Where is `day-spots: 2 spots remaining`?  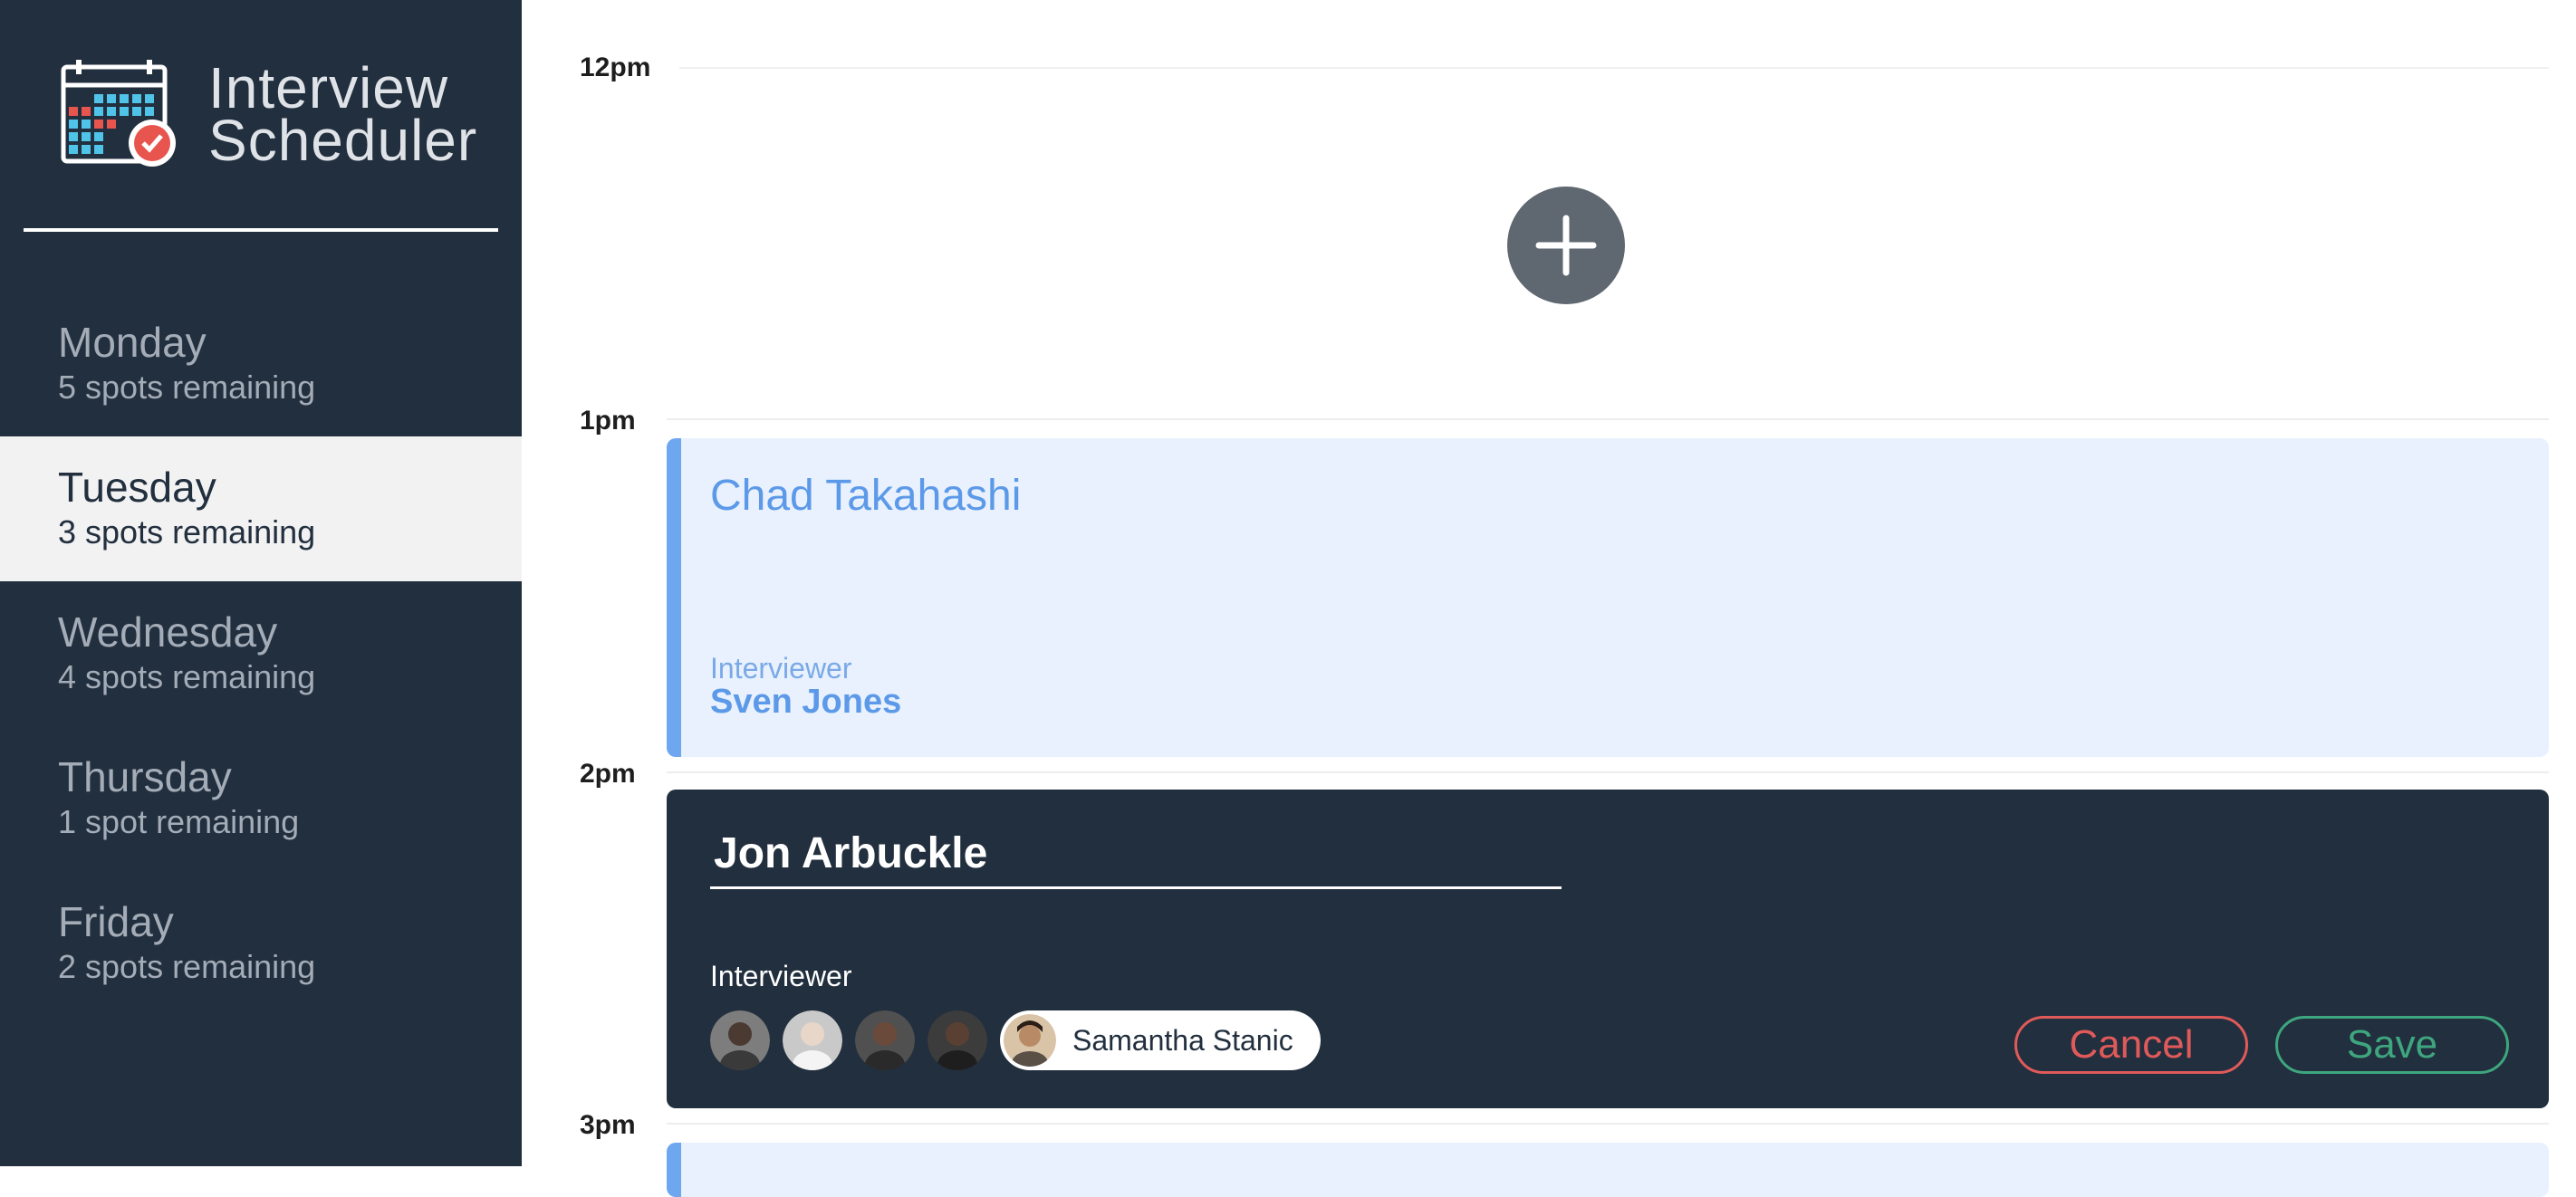
day-spots: 2 spots remaining is located at coordinates (187, 967).